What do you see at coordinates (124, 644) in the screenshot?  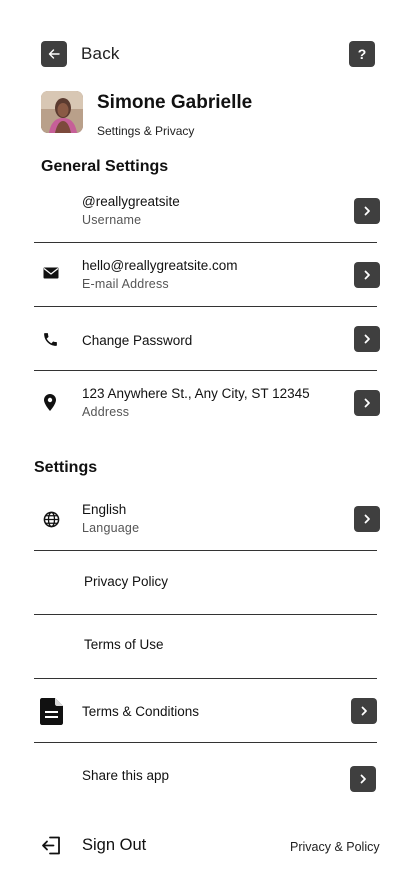 I see `terms-of-use-link: Terms of Use` at bounding box center [124, 644].